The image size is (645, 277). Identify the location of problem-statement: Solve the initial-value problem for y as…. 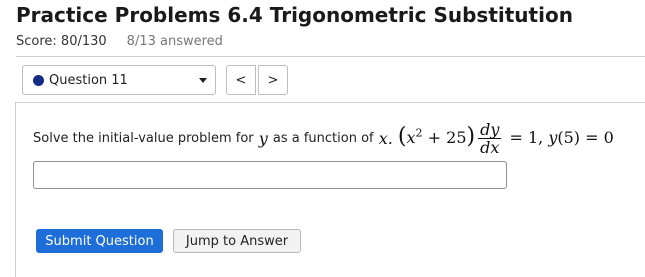
(323, 138).